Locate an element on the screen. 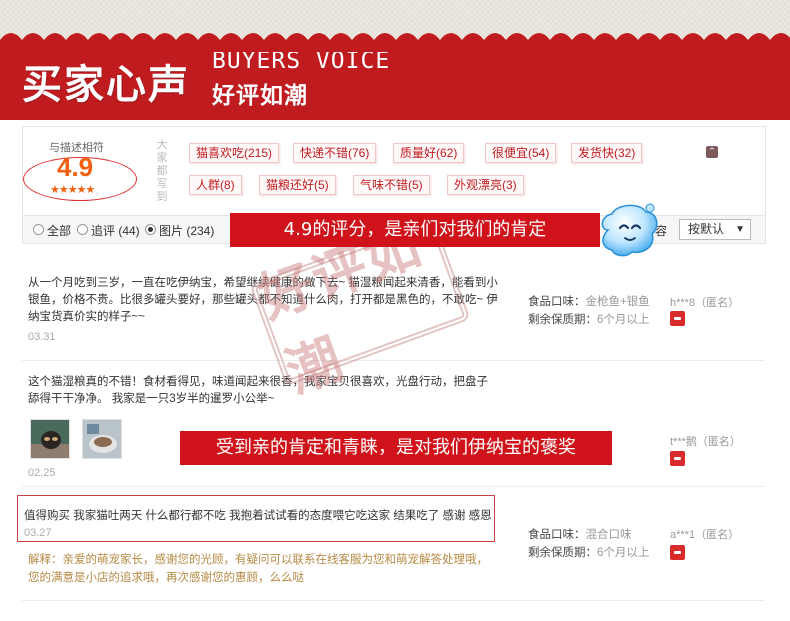 This screenshot has height=621, width=790. chevron-down-icon: ▼ is located at coordinates (740, 229).